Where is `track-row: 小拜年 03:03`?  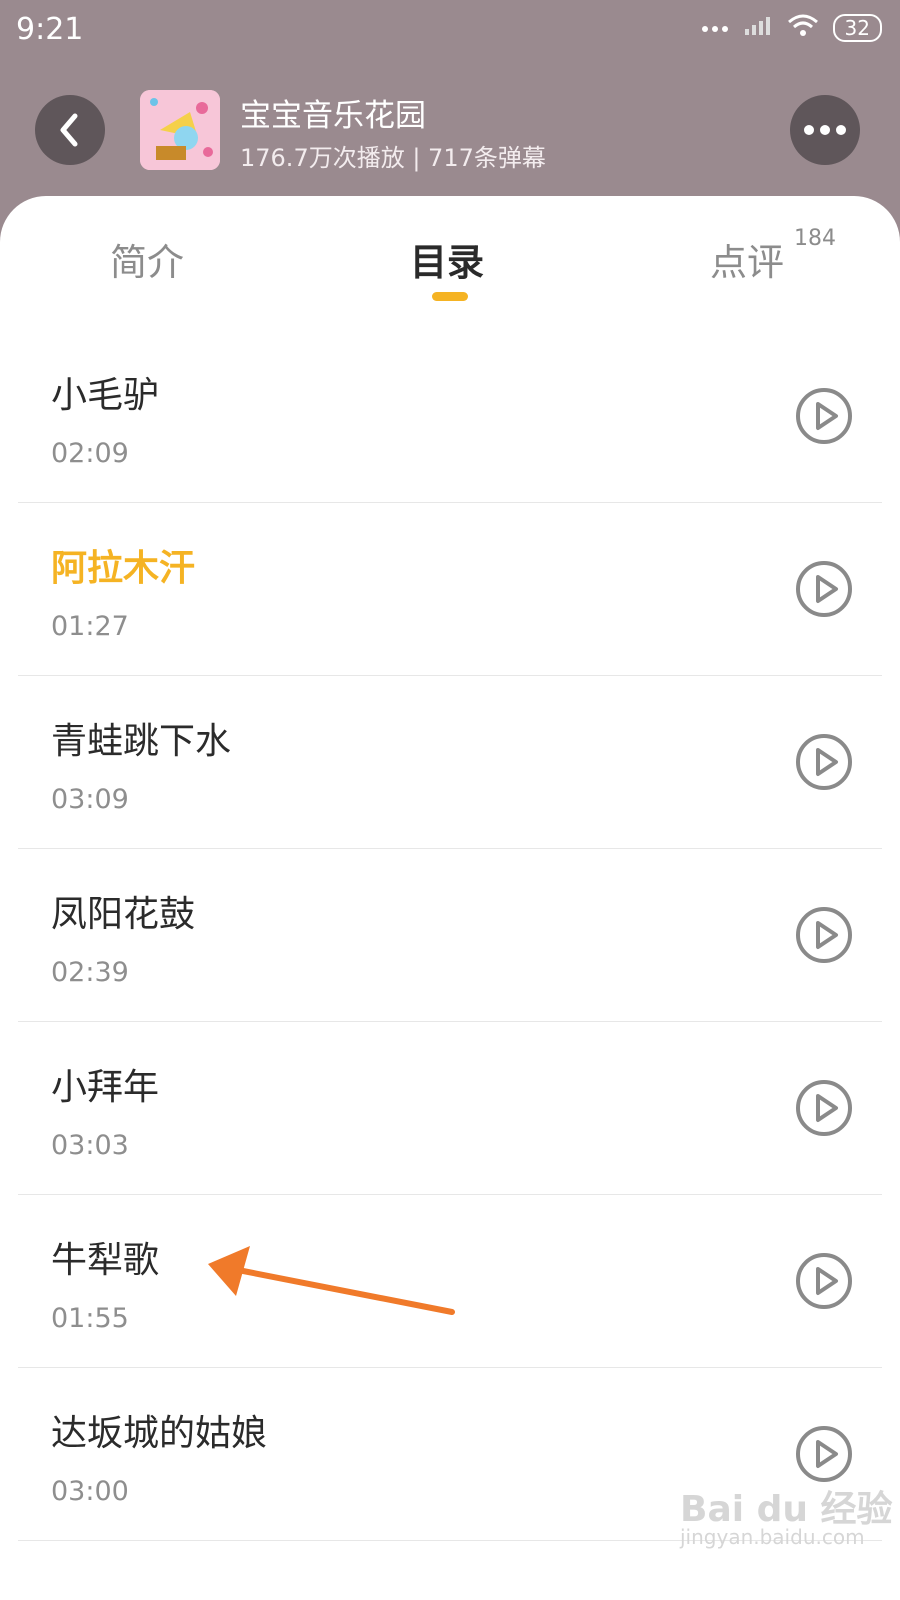 track-row: 小拜年 03:03 is located at coordinates (450, 1108).